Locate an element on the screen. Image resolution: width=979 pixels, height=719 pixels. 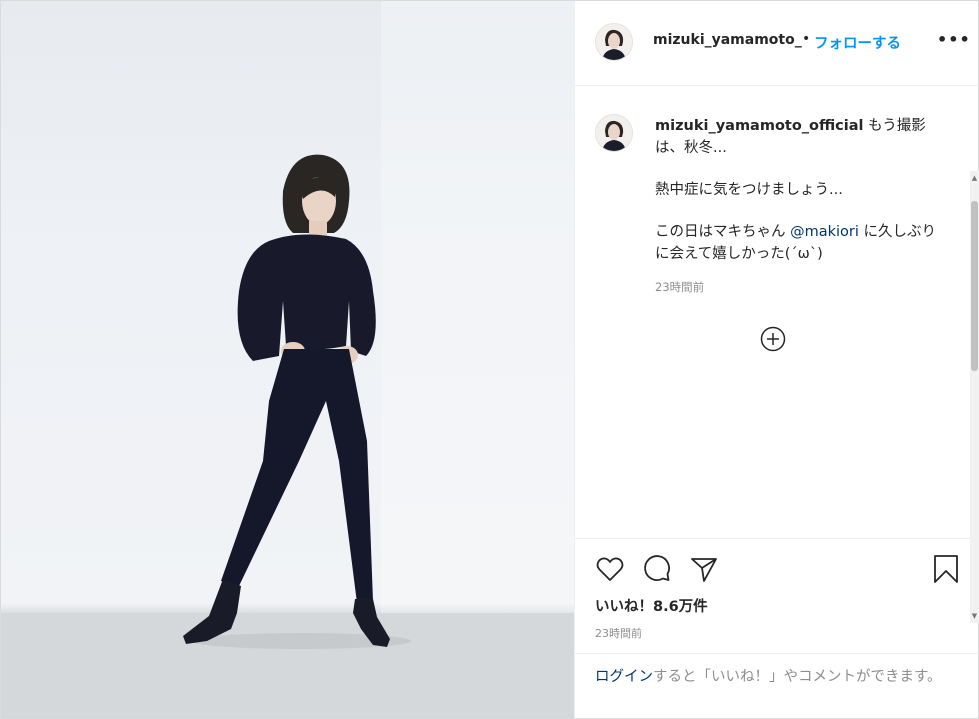
follow-button: フォローする is located at coordinates (857, 42).